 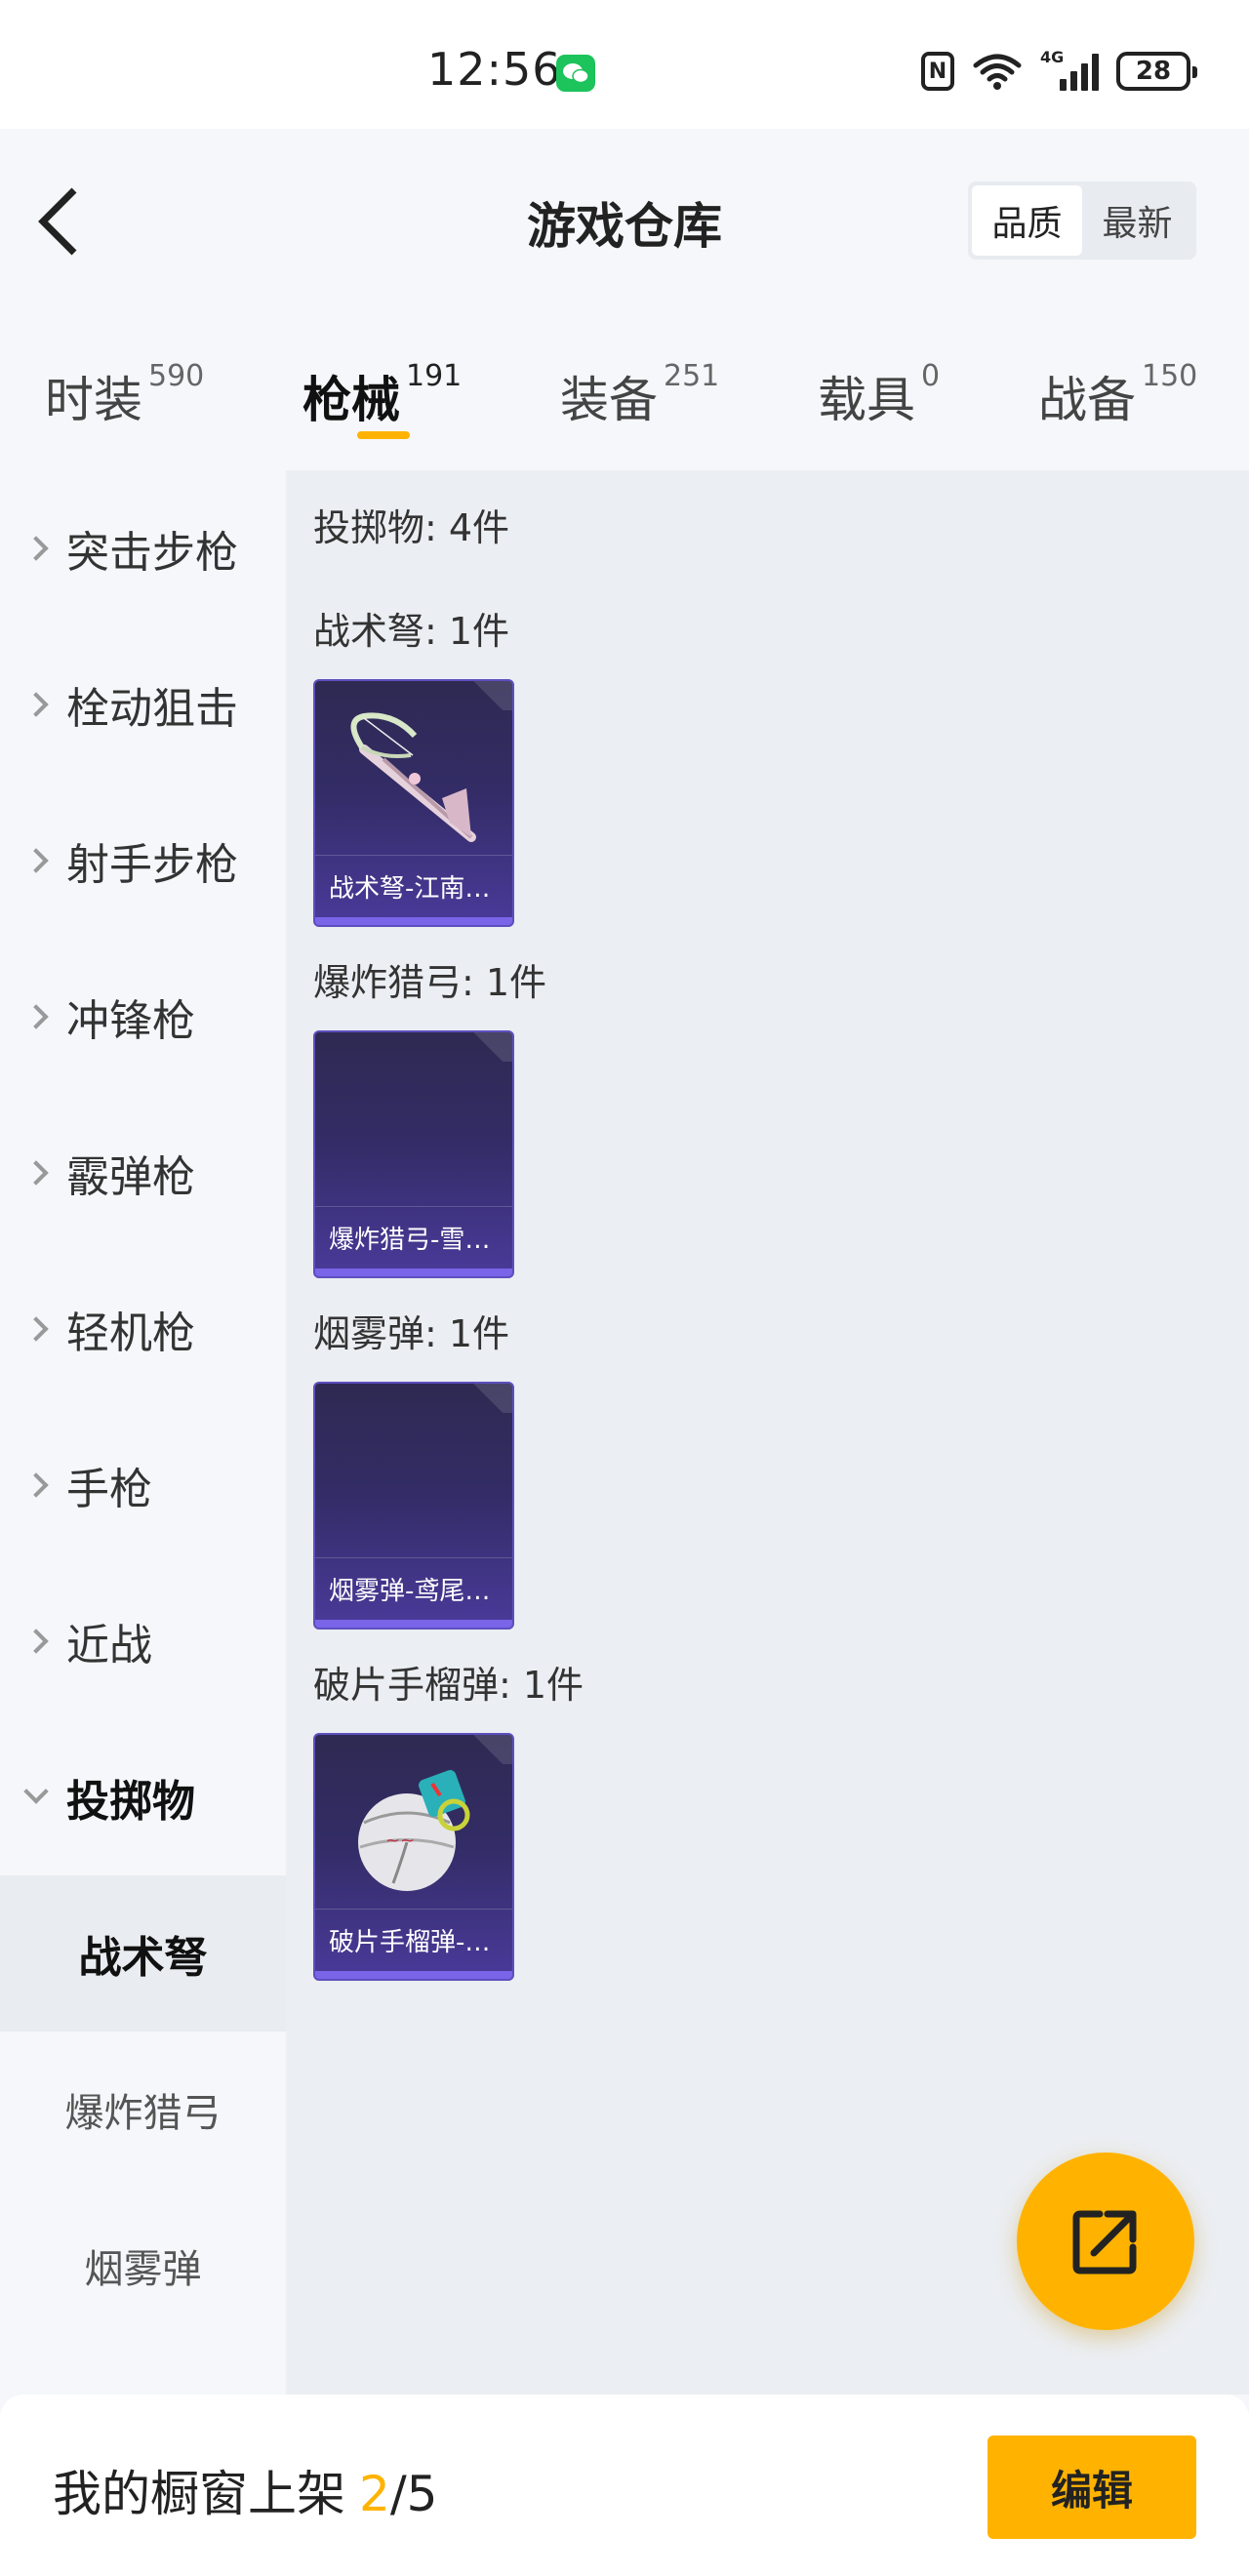 I want to click on network-type-label: 4G, so click(x=1052, y=57).